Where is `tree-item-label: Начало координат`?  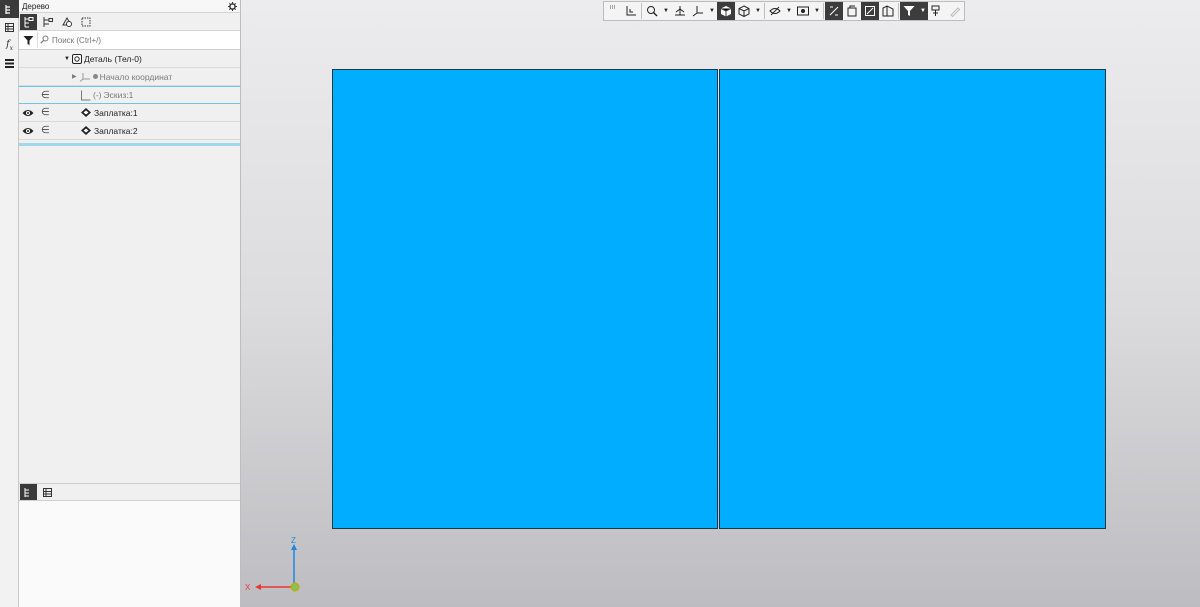 tree-item-label: Начало координат is located at coordinates (136, 76).